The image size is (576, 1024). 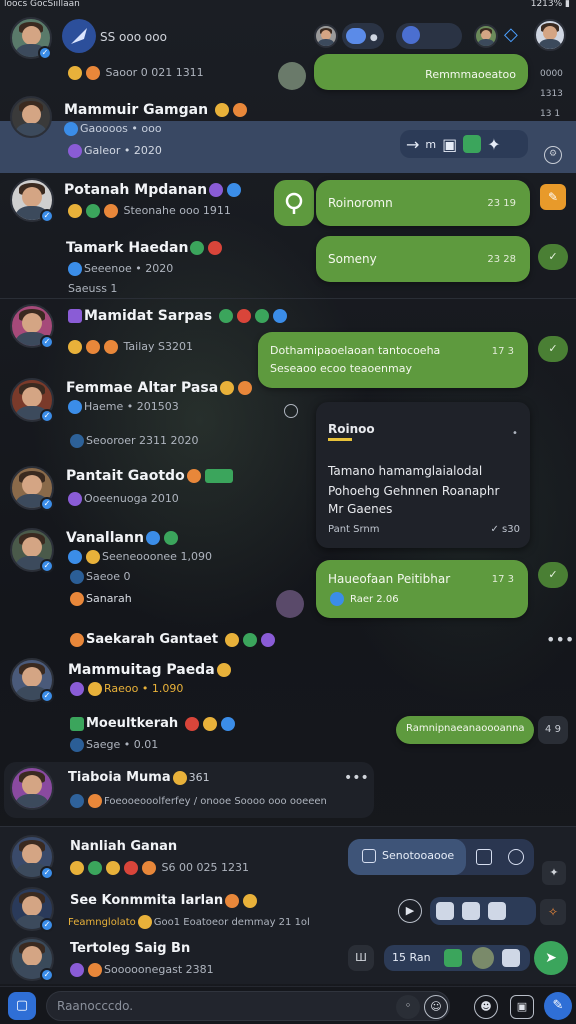 What do you see at coordinates (445, 911) in the screenshot?
I see `gallery-icon` at bounding box center [445, 911].